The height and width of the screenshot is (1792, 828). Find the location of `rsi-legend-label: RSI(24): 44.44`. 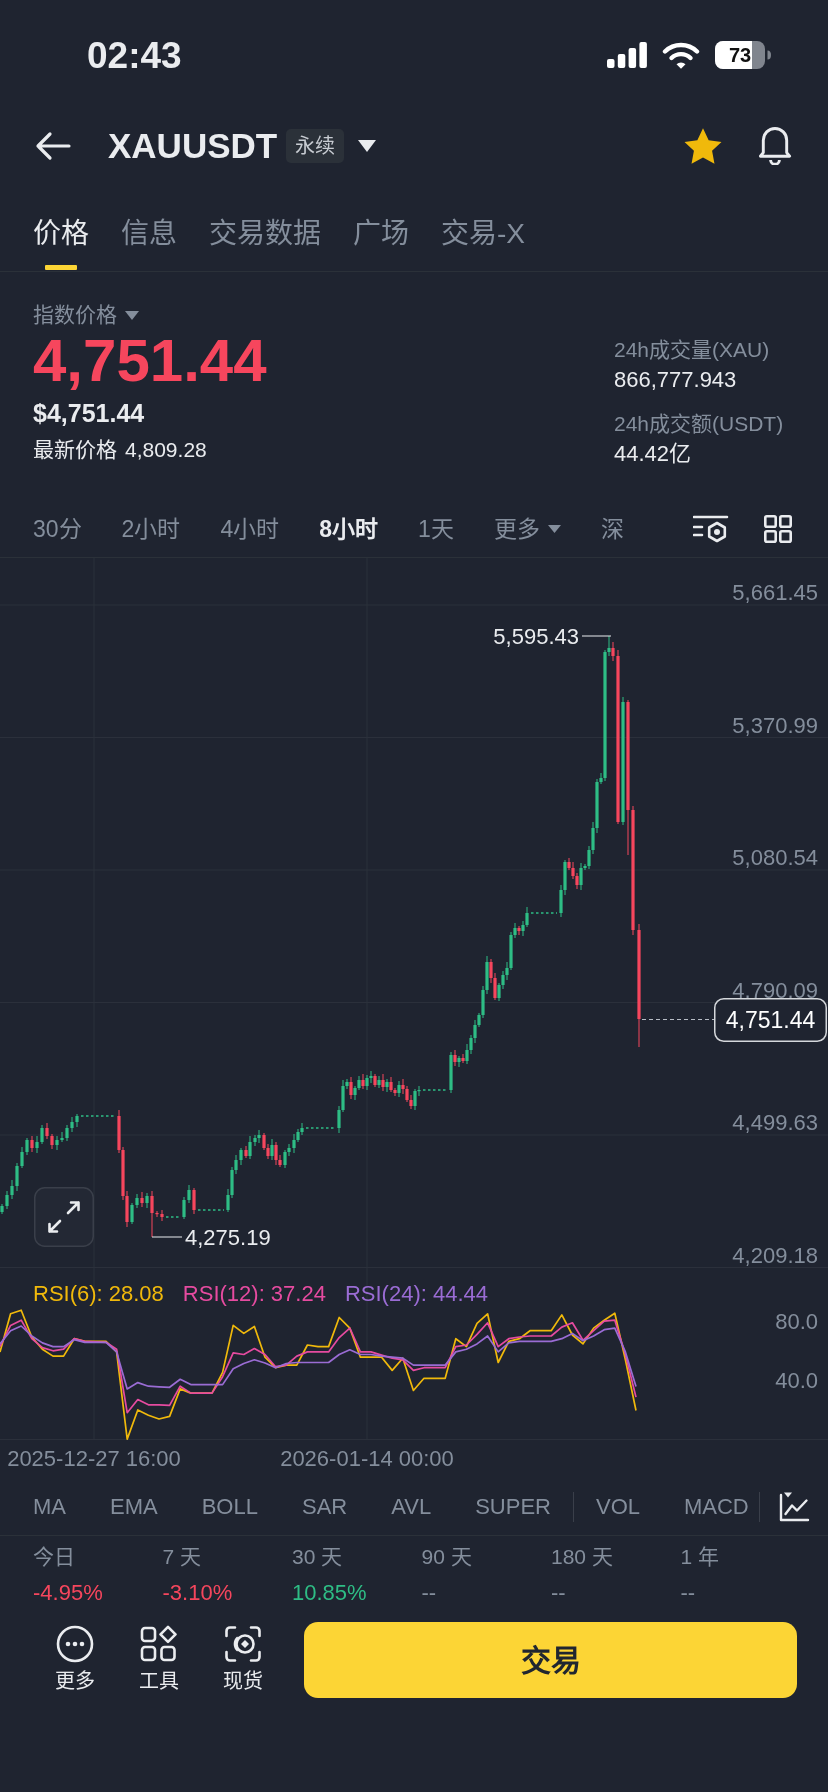

rsi-legend-label: RSI(24): 44.44 is located at coordinates (416, 1294).